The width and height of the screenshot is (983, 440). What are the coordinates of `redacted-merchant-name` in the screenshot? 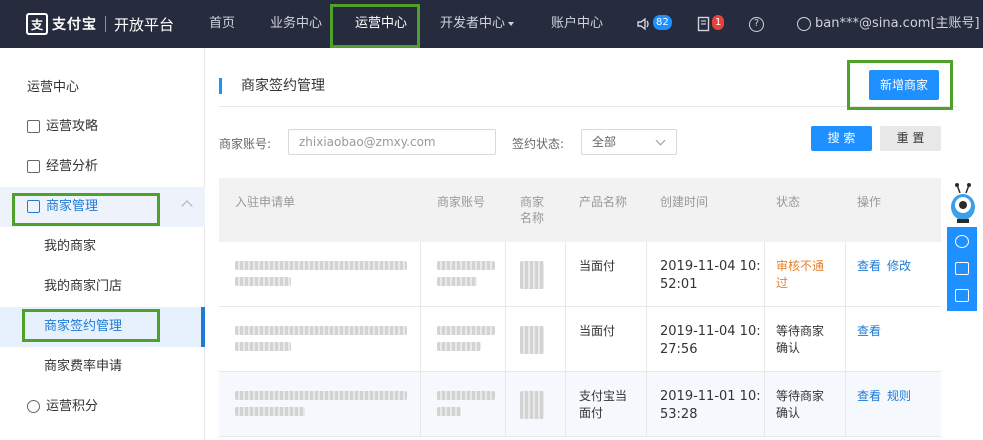 It's located at (532, 275).